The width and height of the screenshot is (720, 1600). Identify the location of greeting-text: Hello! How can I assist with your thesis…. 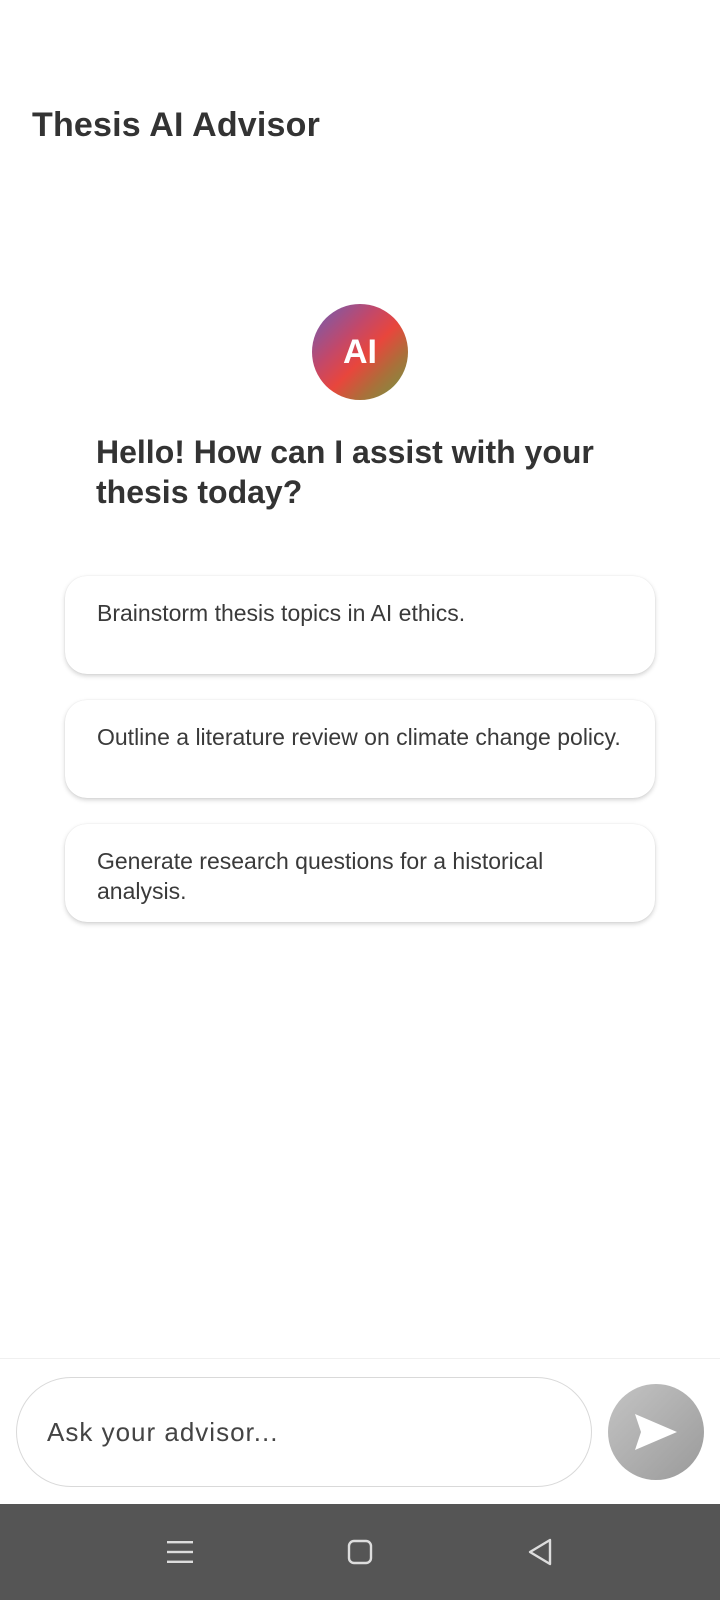
(345, 472).